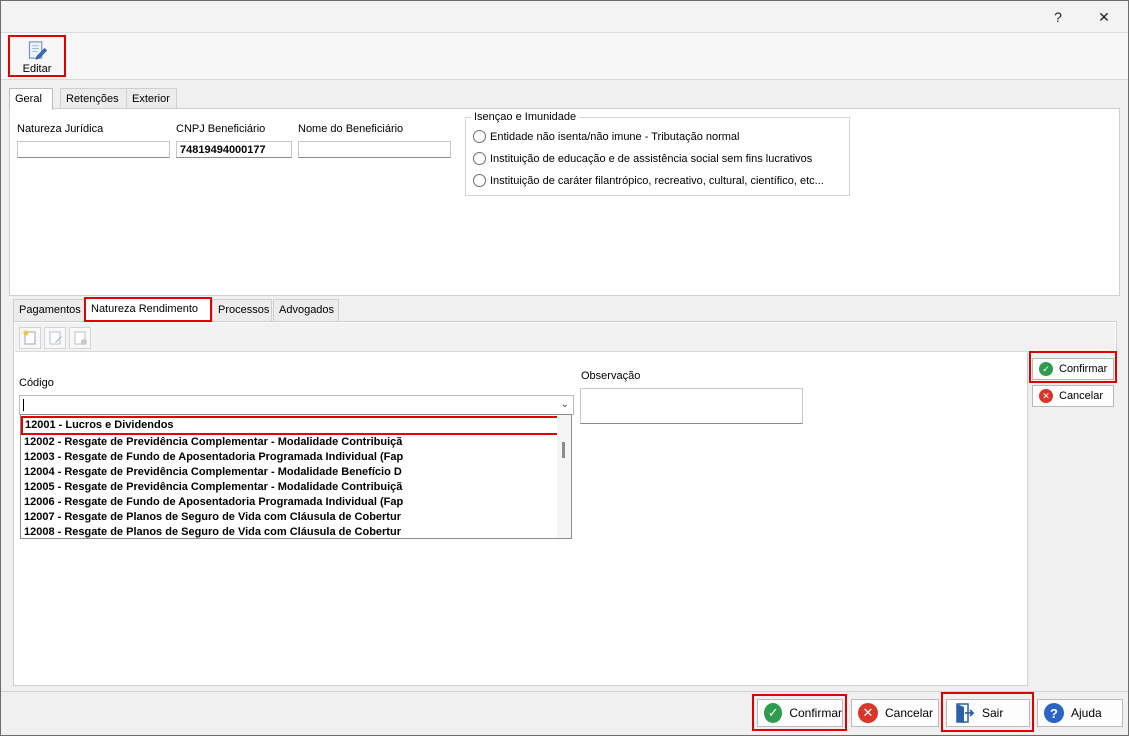 Image resolution: width=1129 pixels, height=736 pixels. I want to click on chevron-down-icon: ⌄, so click(565, 404).